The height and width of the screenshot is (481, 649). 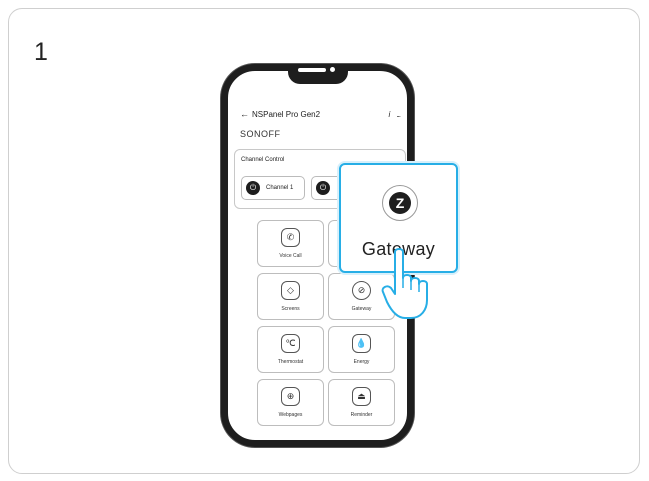 I want to click on channel-control-title: Channel Control, so click(x=263, y=160).